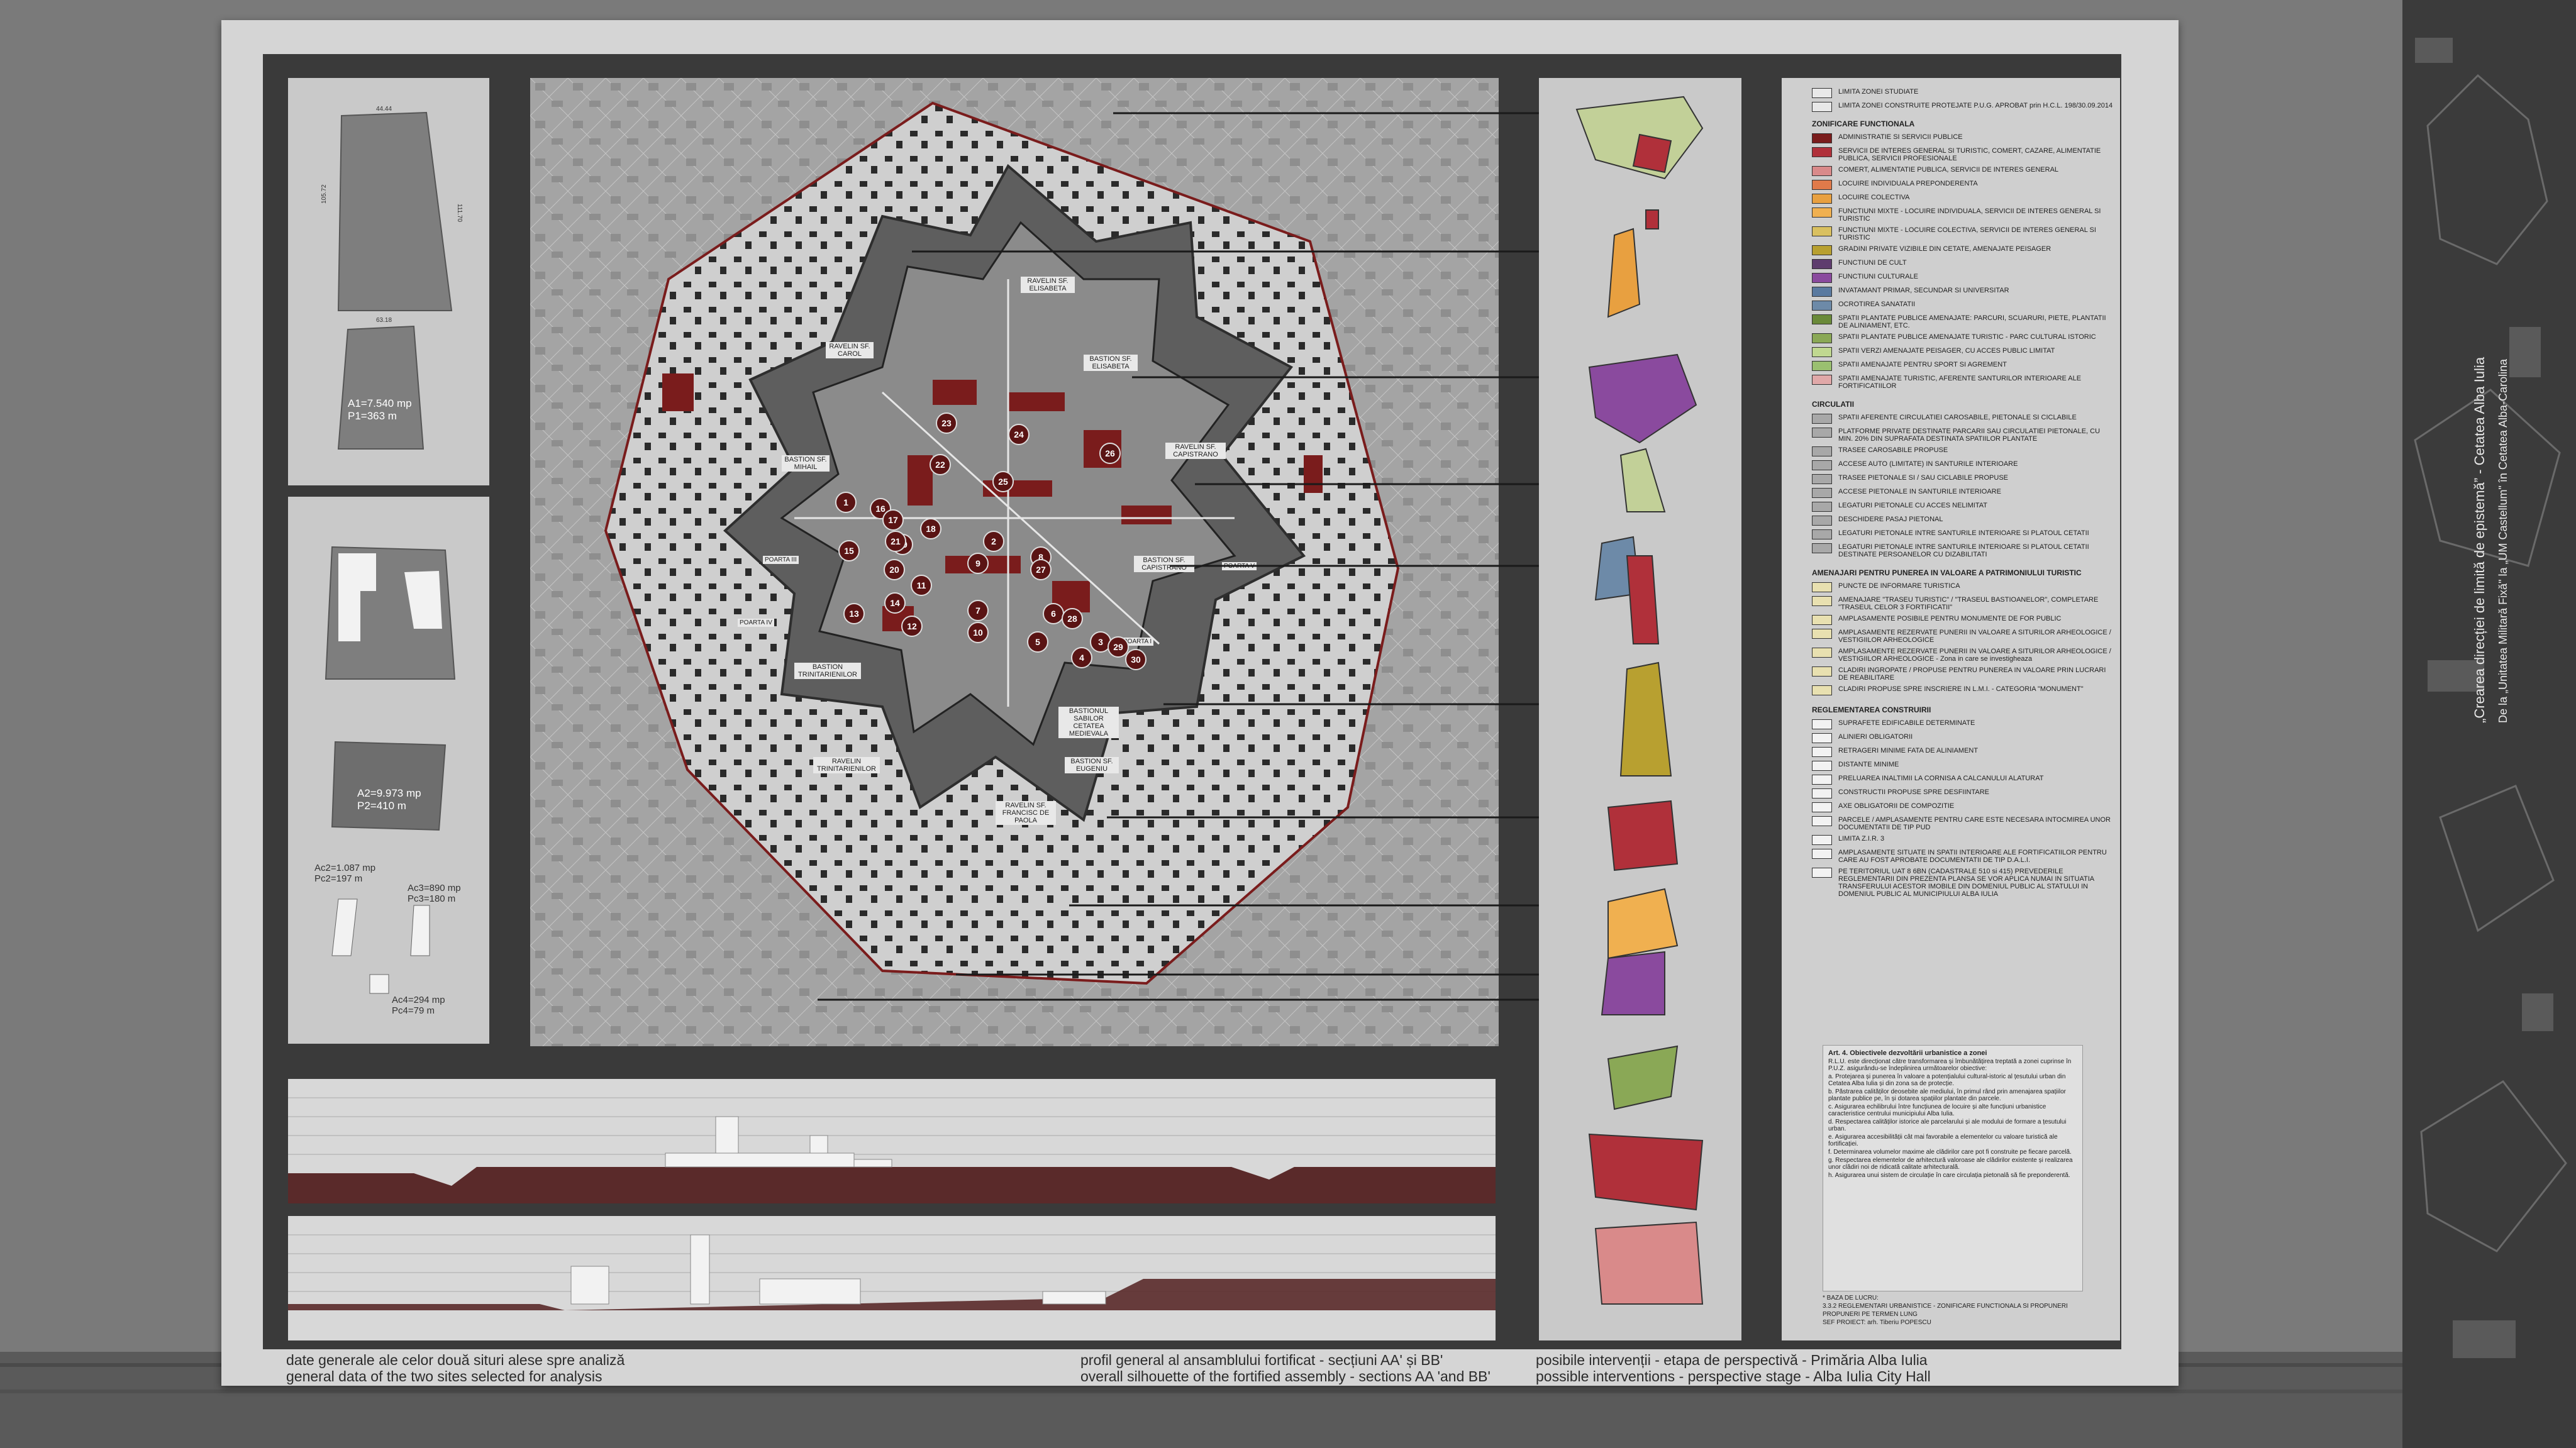 Image resolution: width=2576 pixels, height=1448 pixels. I want to click on legend-label: DESCHIDERE PASAJ PIETONAL, so click(1890, 519).